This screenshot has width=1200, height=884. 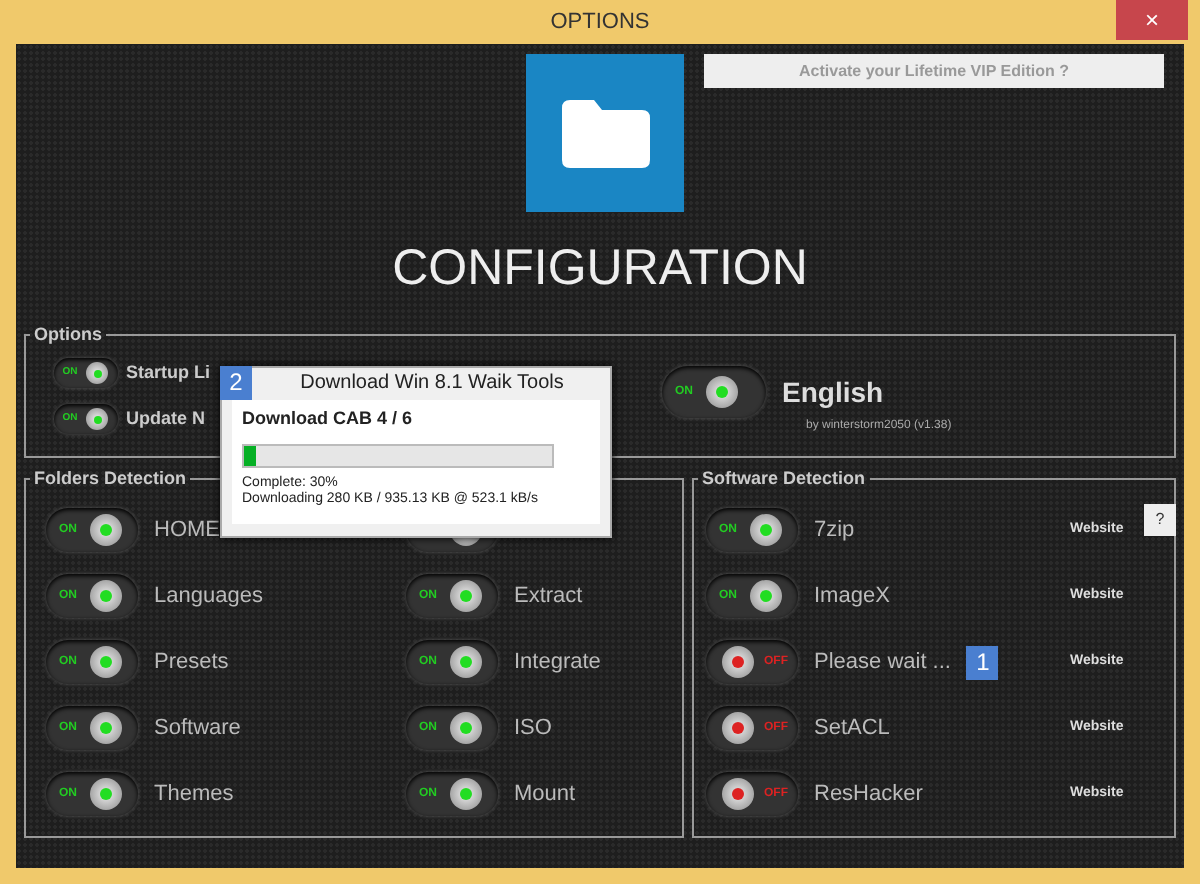 I want to click on step-badge: 2, so click(x=236, y=383).